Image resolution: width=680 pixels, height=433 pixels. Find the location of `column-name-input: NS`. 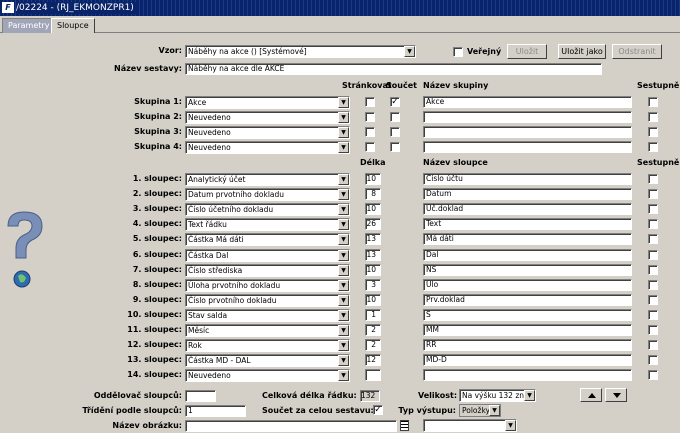

column-name-input: NS is located at coordinates (527, 269).